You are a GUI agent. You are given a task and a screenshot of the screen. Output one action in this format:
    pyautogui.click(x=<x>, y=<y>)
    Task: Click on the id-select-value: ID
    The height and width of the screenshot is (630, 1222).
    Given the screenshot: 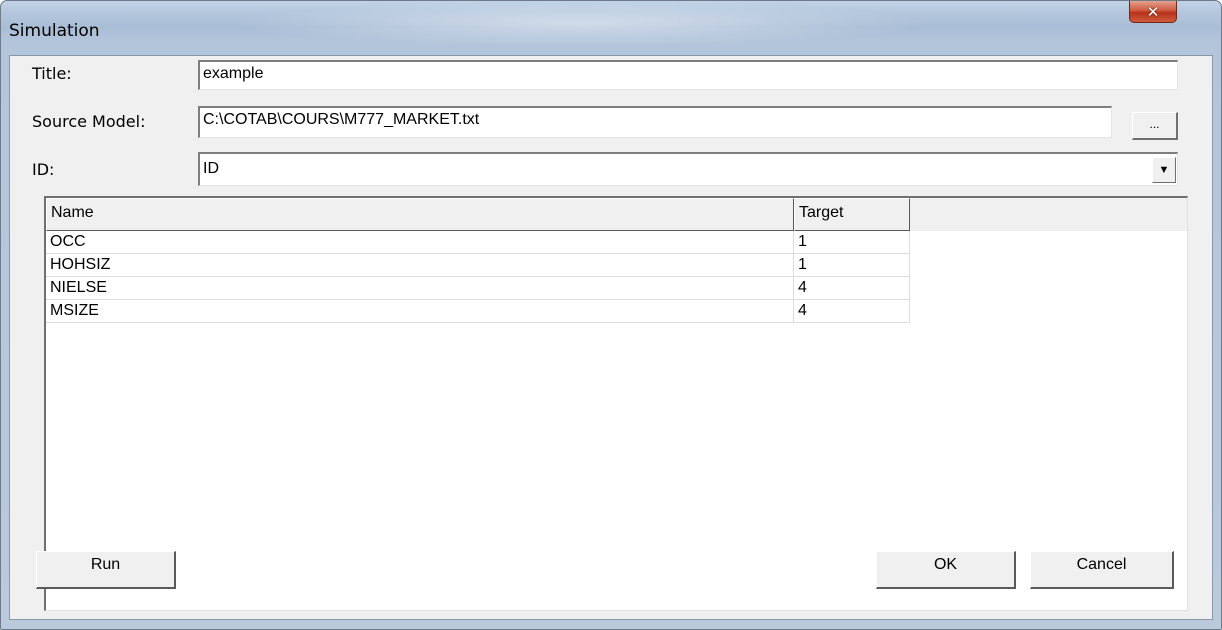 What is the action you would take?
    pyautogui.click(x=211, y=168)
    